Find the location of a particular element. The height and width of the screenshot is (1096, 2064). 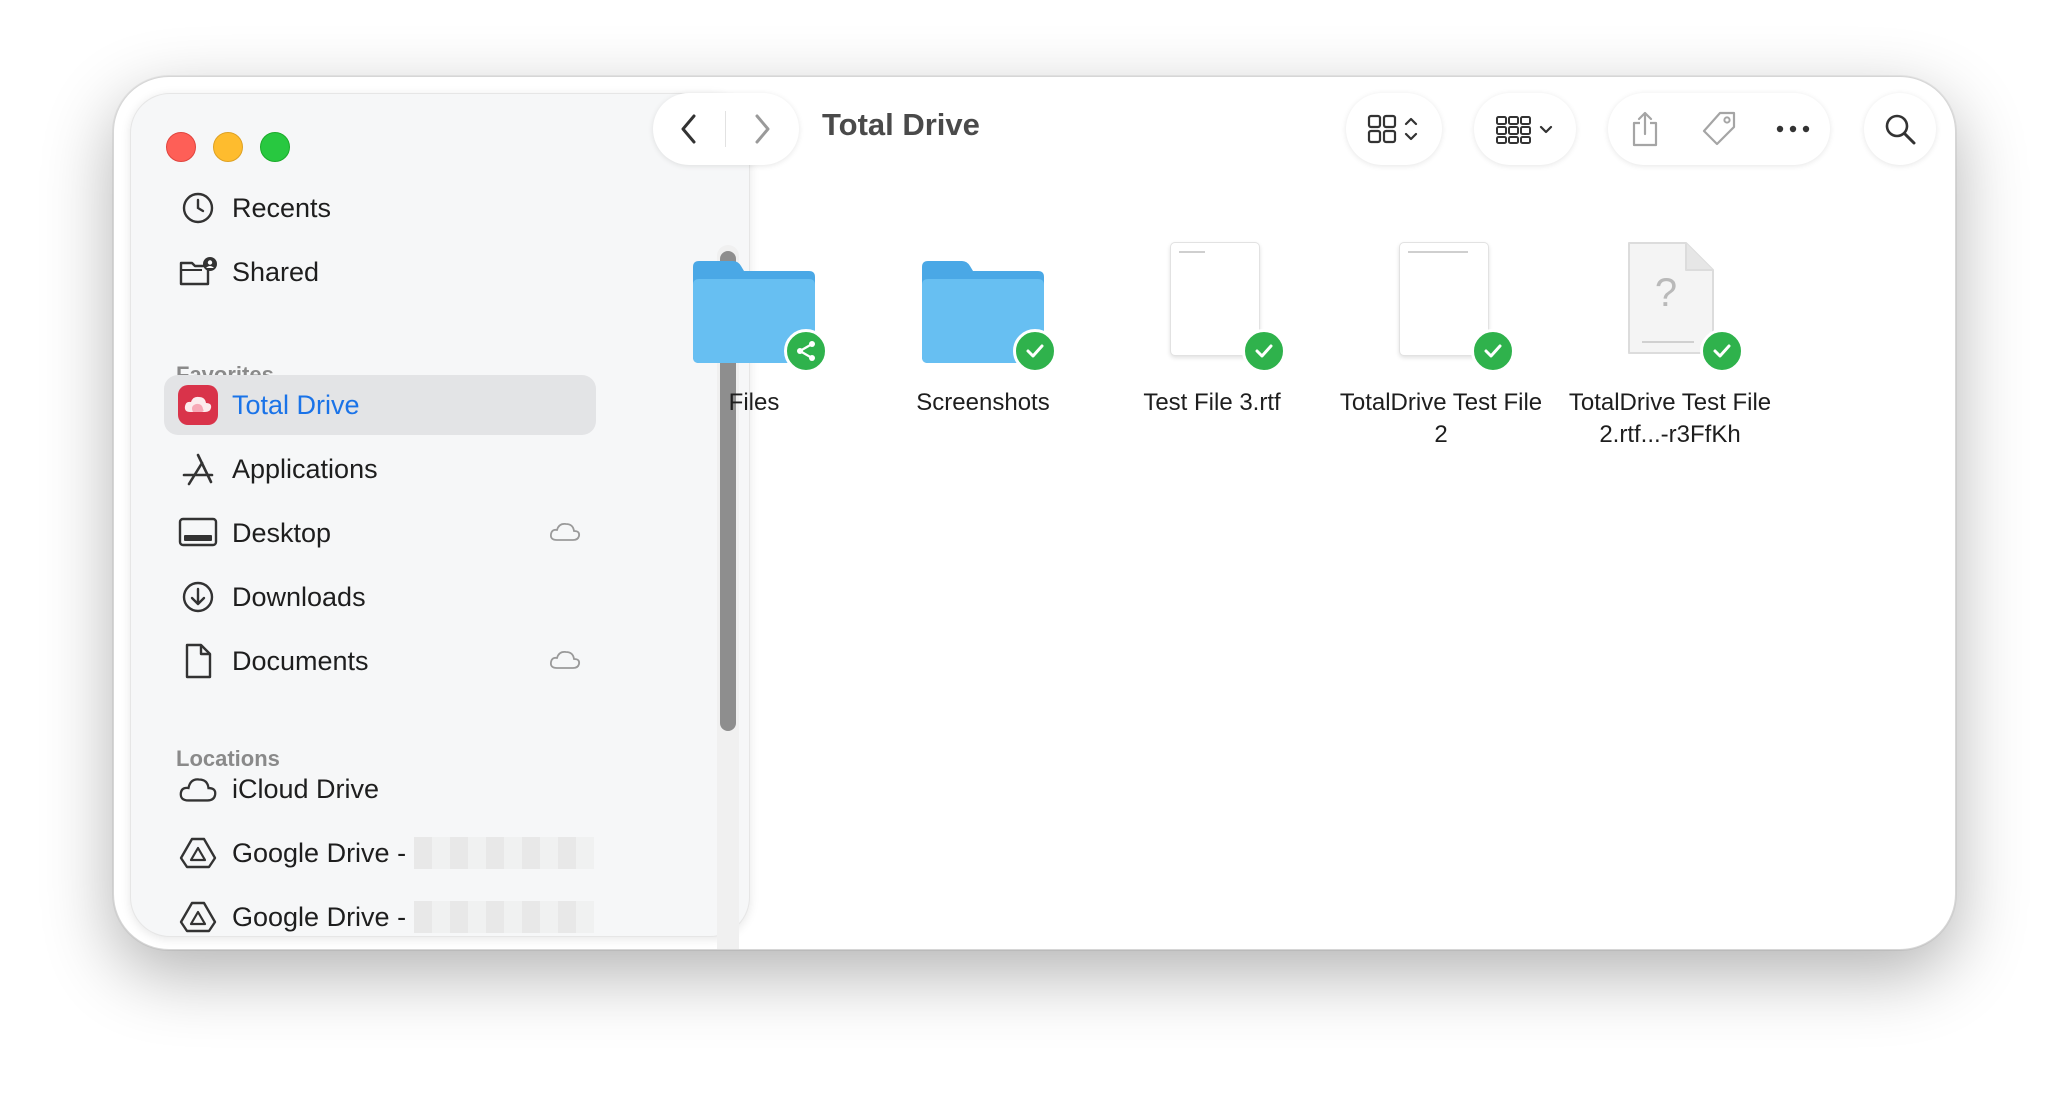

file-item: ? TotalDrive Test File 2.rtf...-r3FfKh is located at coordinates (1670, 344).